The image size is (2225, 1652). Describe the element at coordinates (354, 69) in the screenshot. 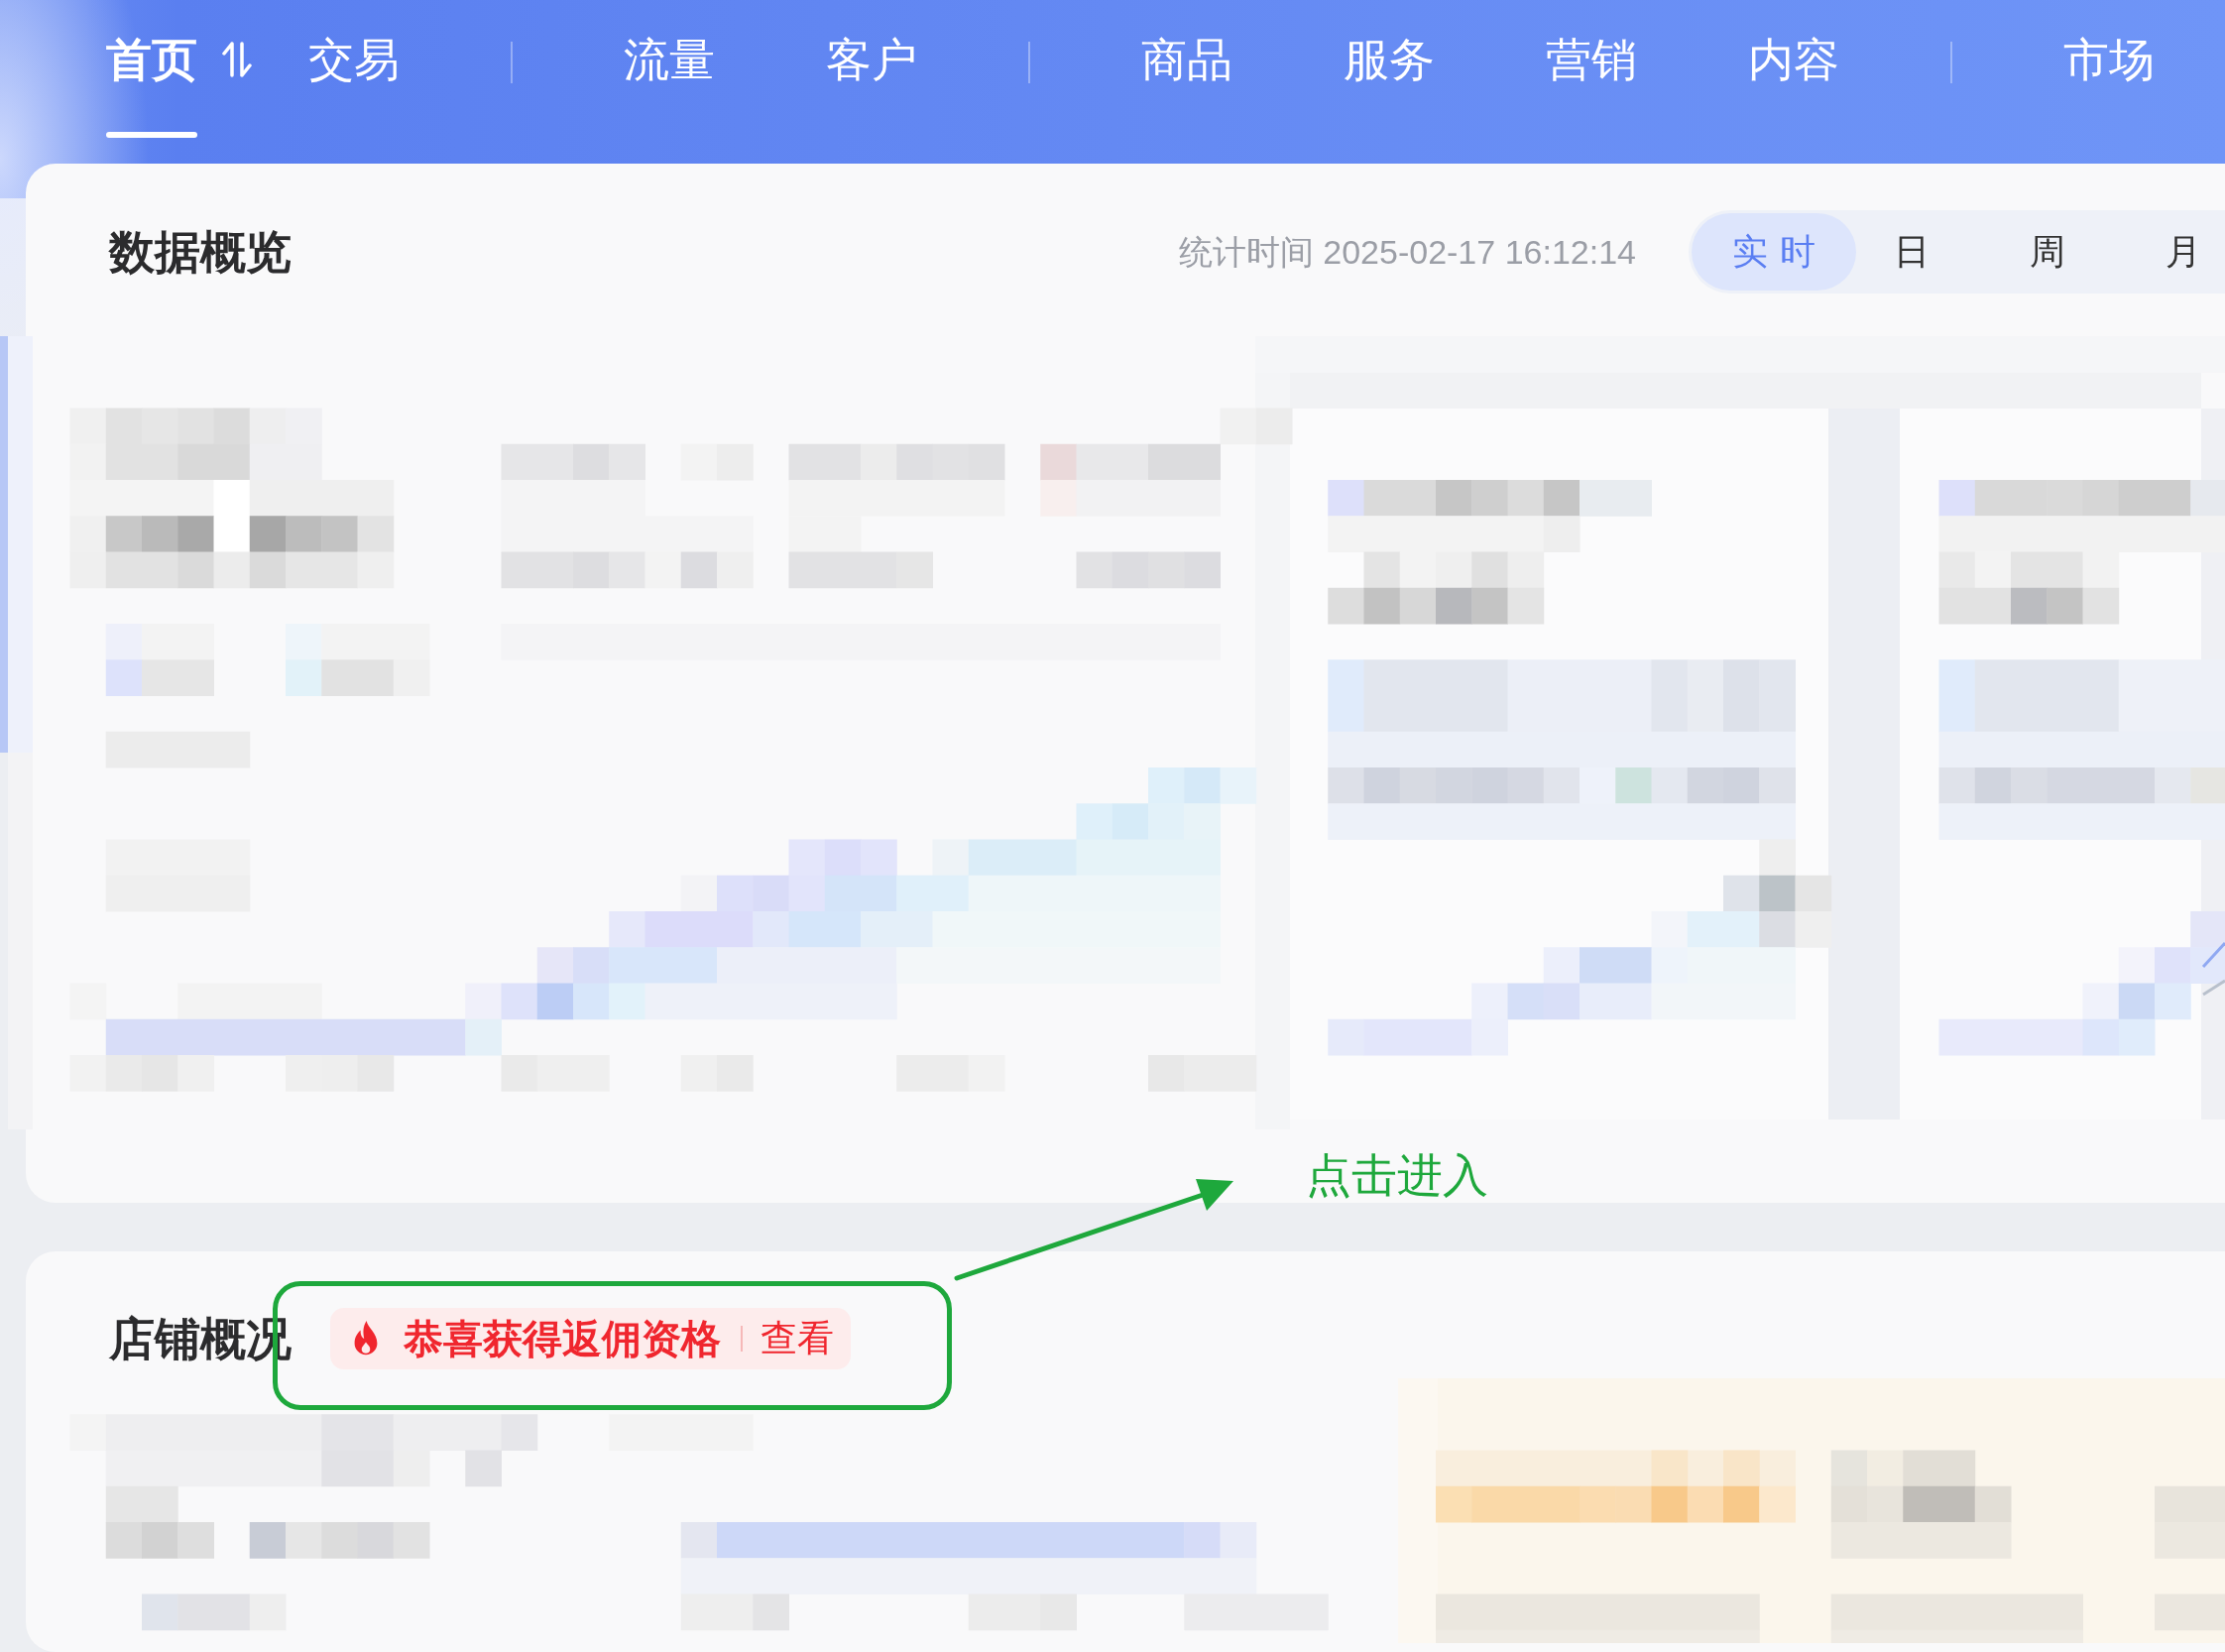

I see `nav-tab: 交易` at that location.